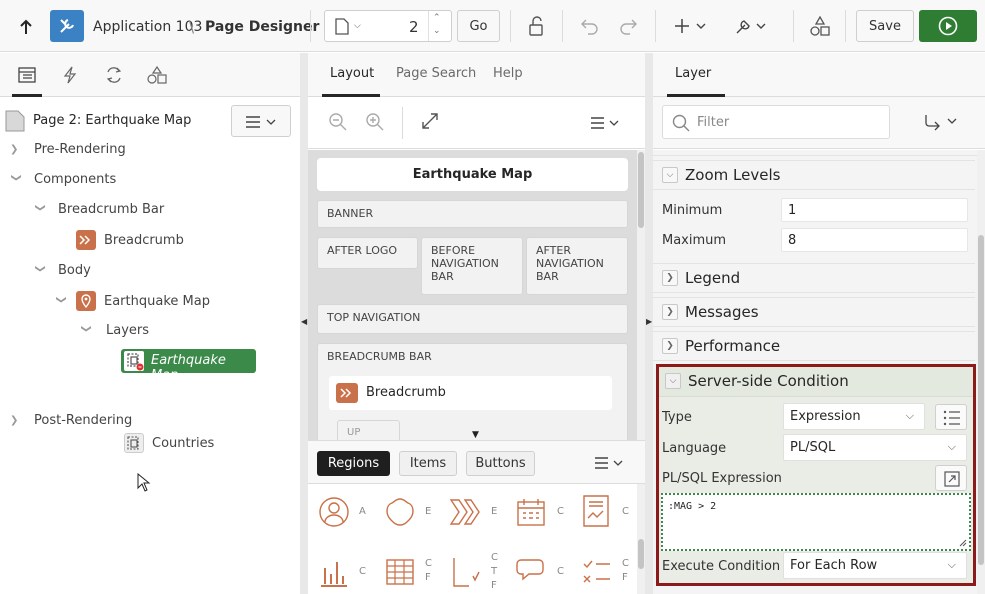 The width and height of the screenshot is (985, 594). Describe the element at coordinates (466, 512) in the screenshot. I see `gallery-item-breadcrumb` at that location.